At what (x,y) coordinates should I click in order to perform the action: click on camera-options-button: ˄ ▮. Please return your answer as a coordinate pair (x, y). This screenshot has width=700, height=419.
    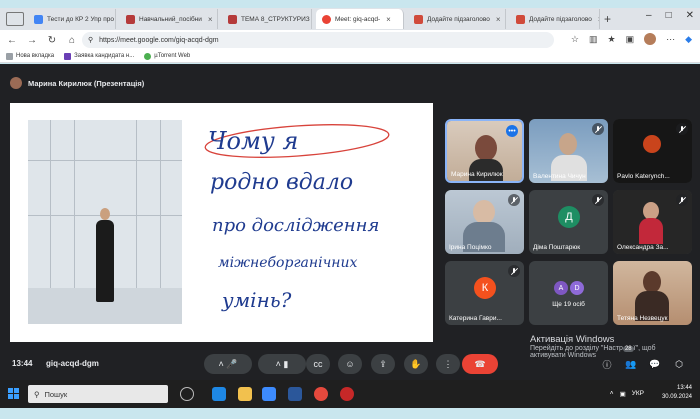
    Looking at the image, I should click on (282, 364).